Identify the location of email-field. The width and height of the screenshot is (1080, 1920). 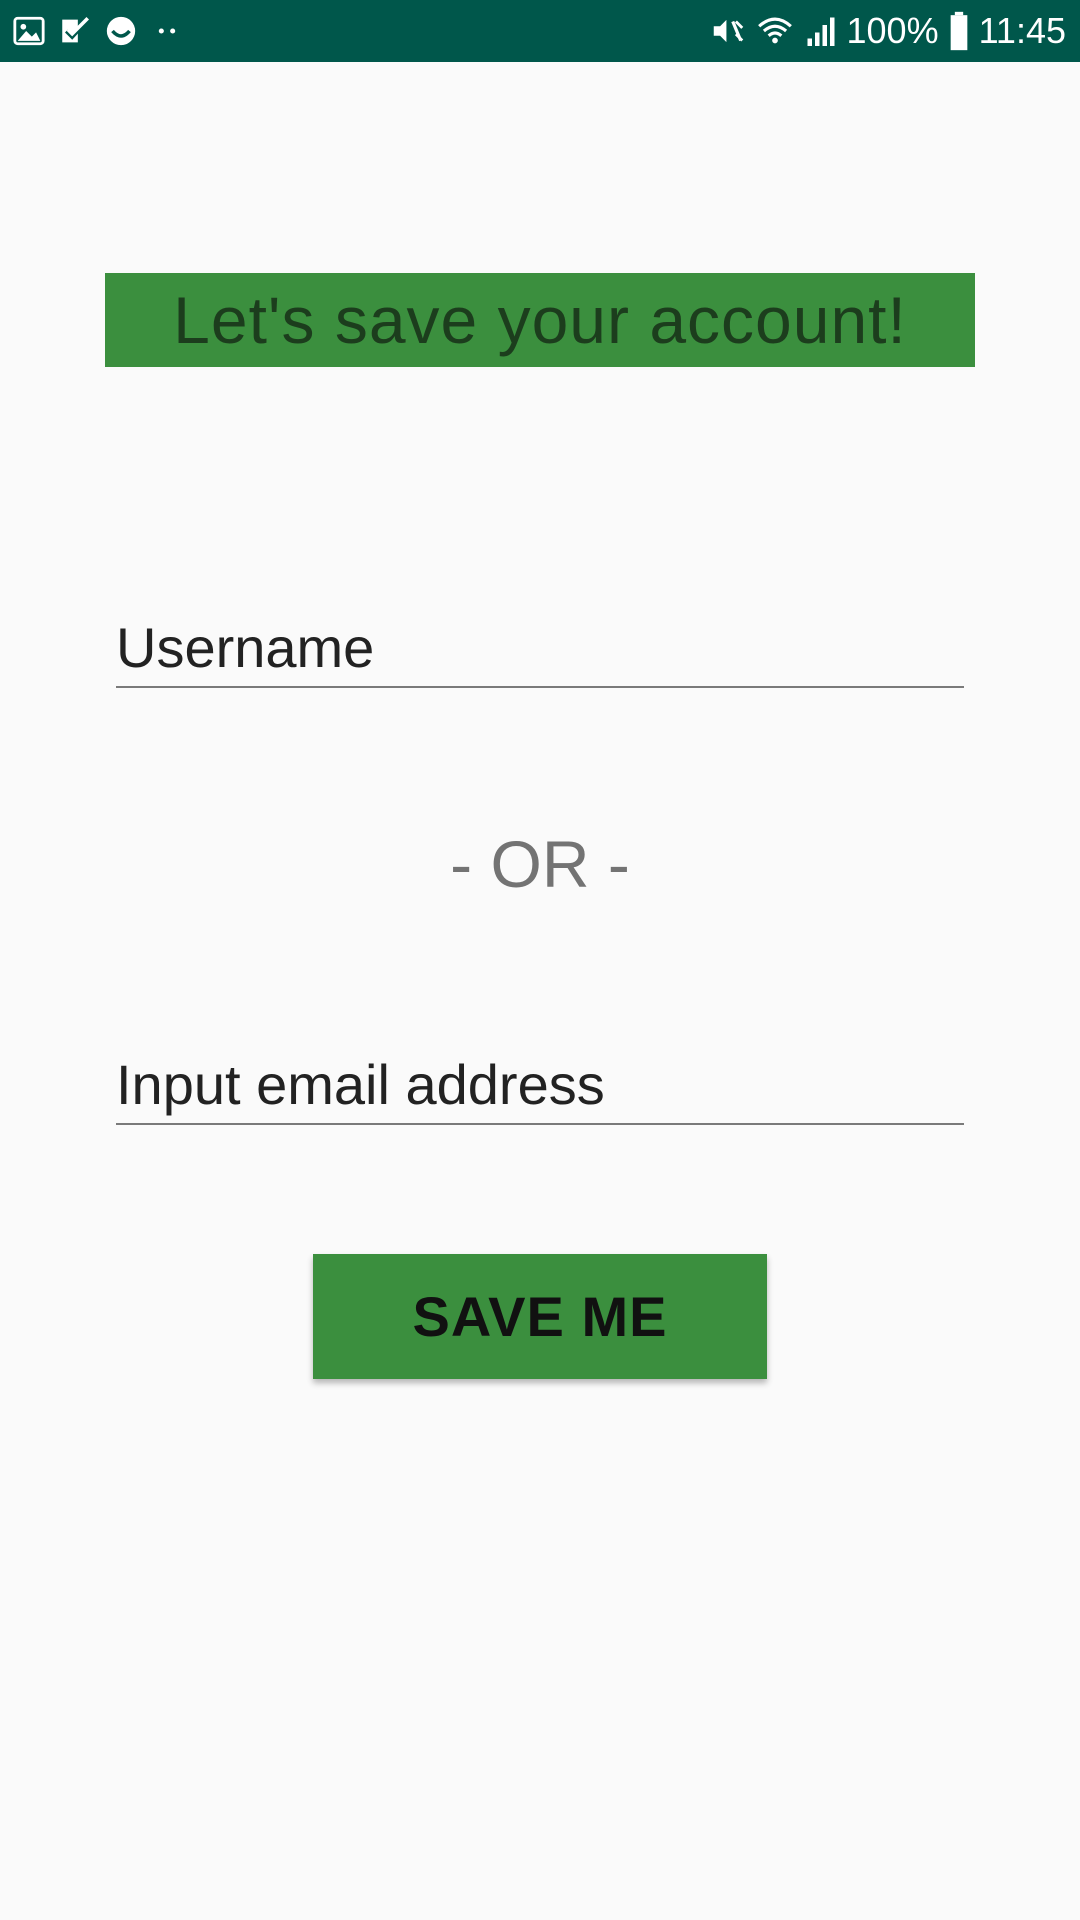
(540, 1085).